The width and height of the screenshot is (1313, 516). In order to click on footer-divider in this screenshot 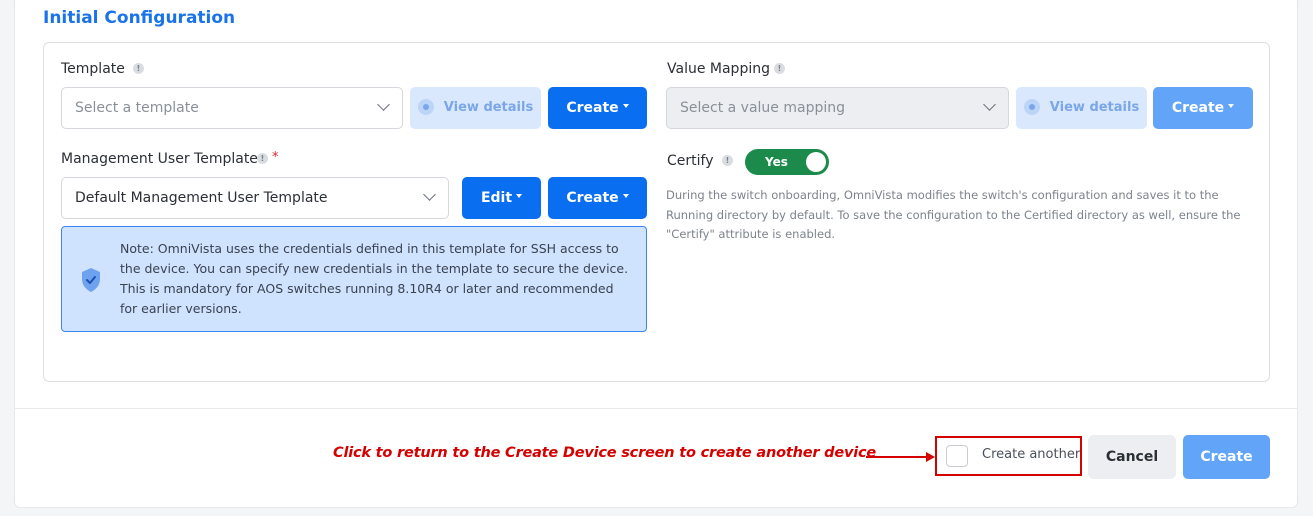, I will do `click(656, 408)`.